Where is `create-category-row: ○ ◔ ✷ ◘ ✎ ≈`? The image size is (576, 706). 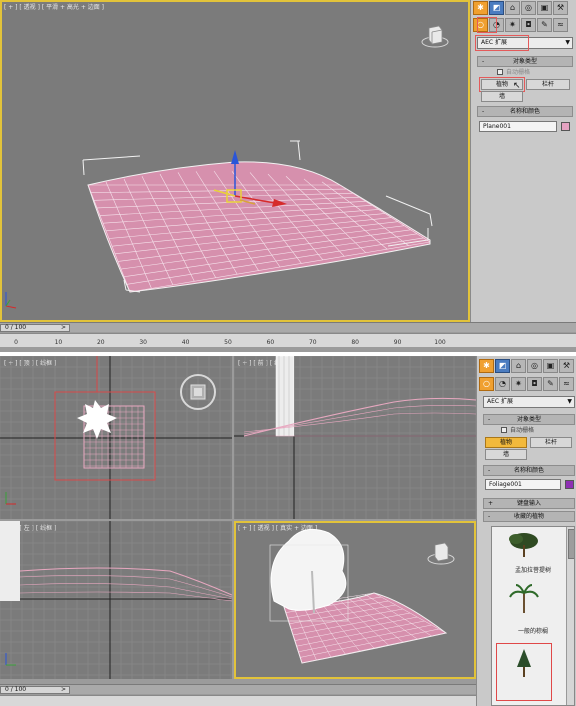
create-category-row: ○ ◔ ✷ ◘ ✎ ≈ is located at coordinates (526, 384).